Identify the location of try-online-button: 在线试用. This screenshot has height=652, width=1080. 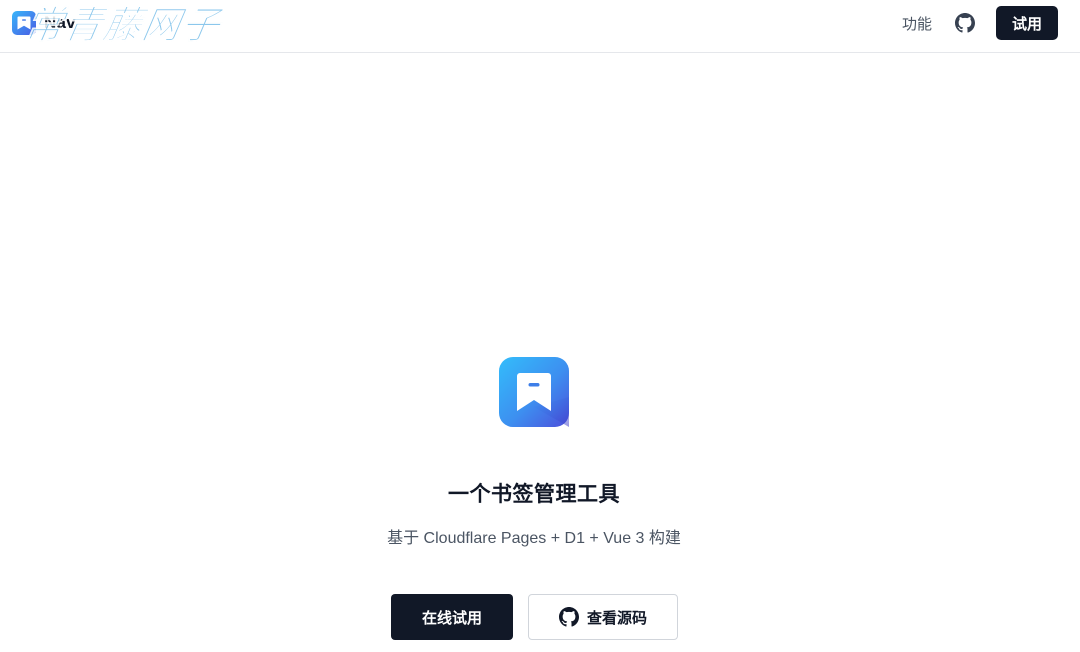
(452, 617).